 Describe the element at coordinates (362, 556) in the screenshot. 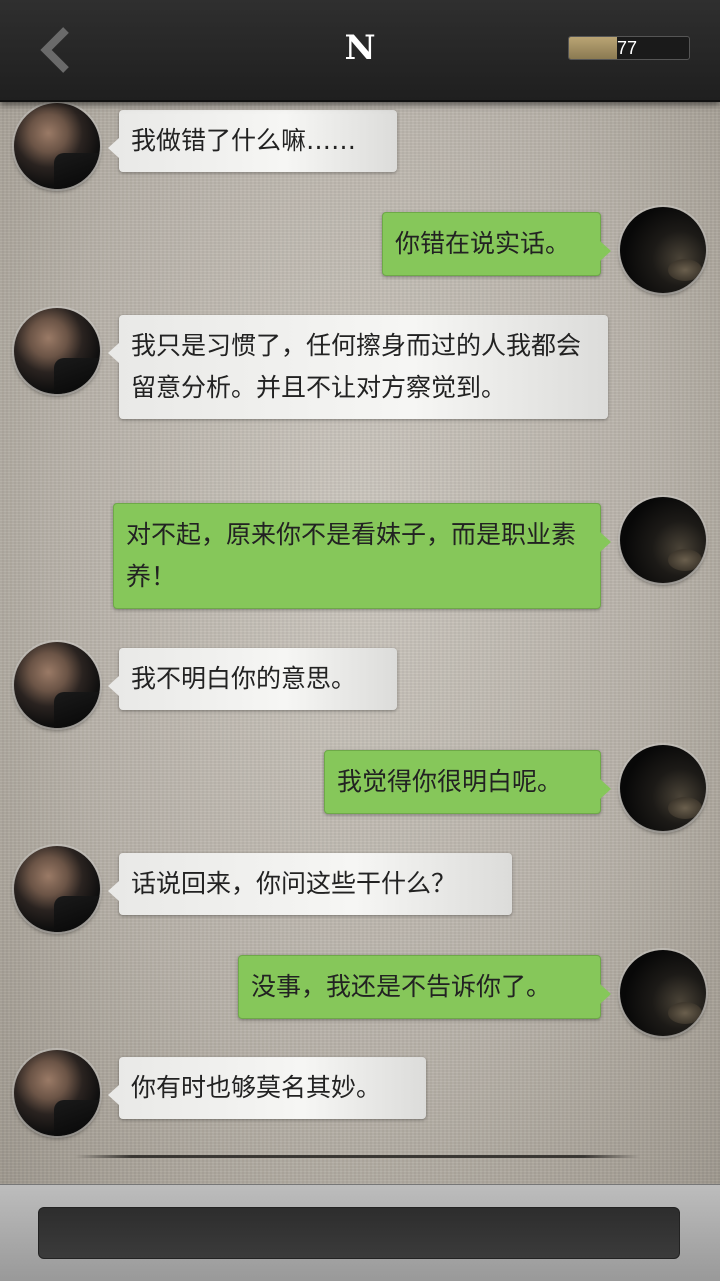

I see `outgoing-message-bubble: 对不起，原来你不是看妹子，而是职业素养！` at that location.